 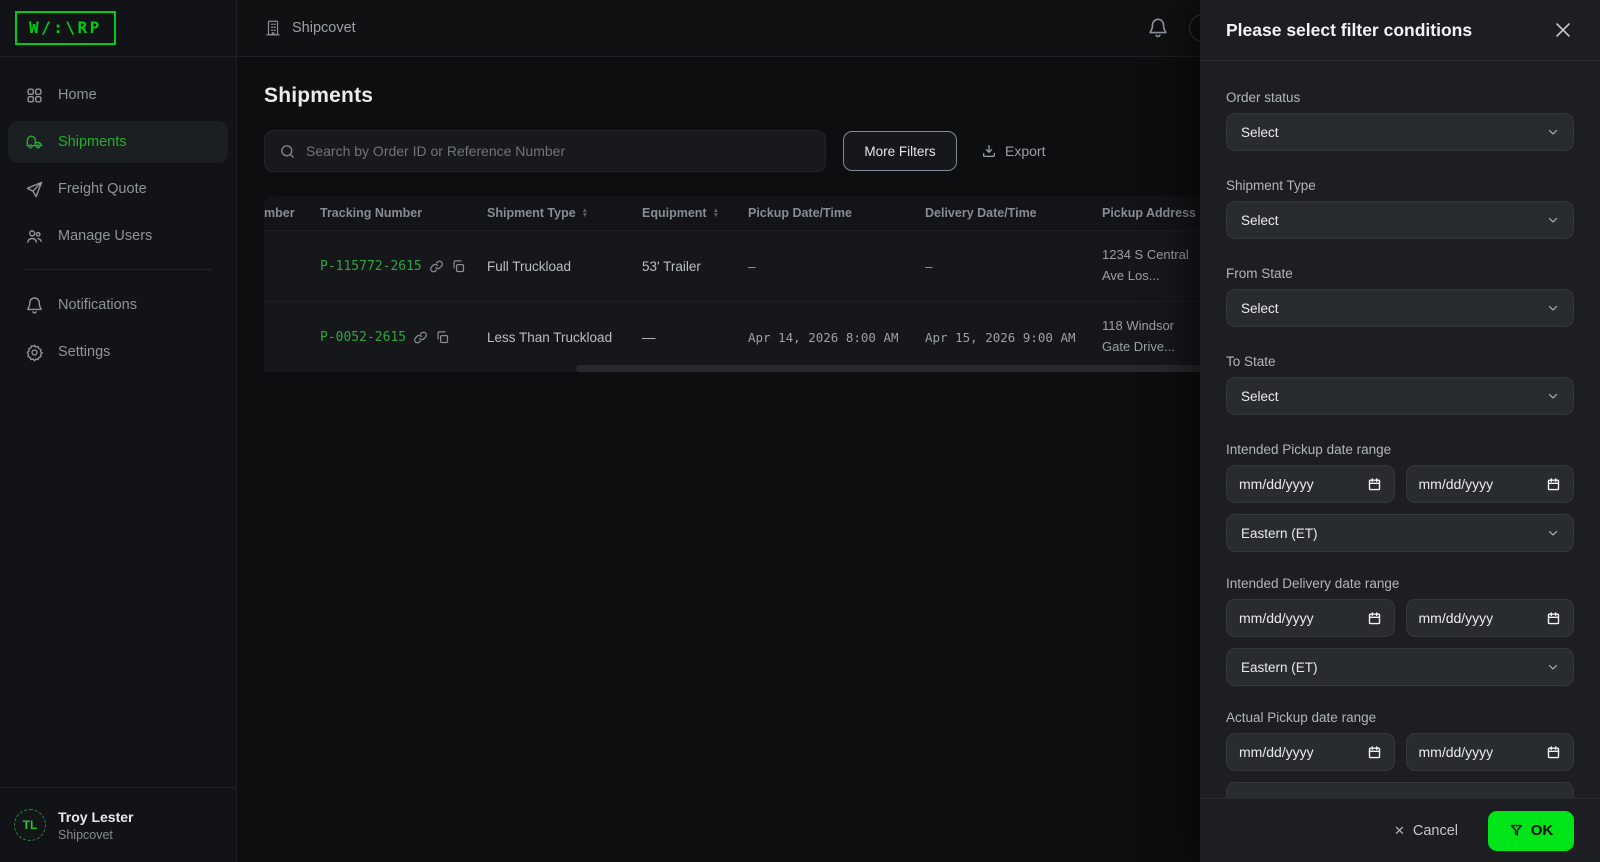 What do you see at coordinates (118, 352) in the screenshot?
I see `sidebar-item-settings: Settings` at bounding box center [118, 352].